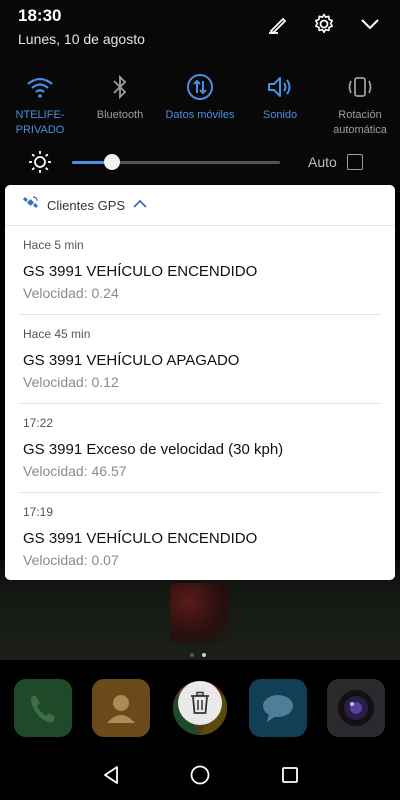  What do you see at coordinates (71, 560) in the screenshot?
I see `notification-text: Velocidad: 0.07` at bounding box center [71, 560].